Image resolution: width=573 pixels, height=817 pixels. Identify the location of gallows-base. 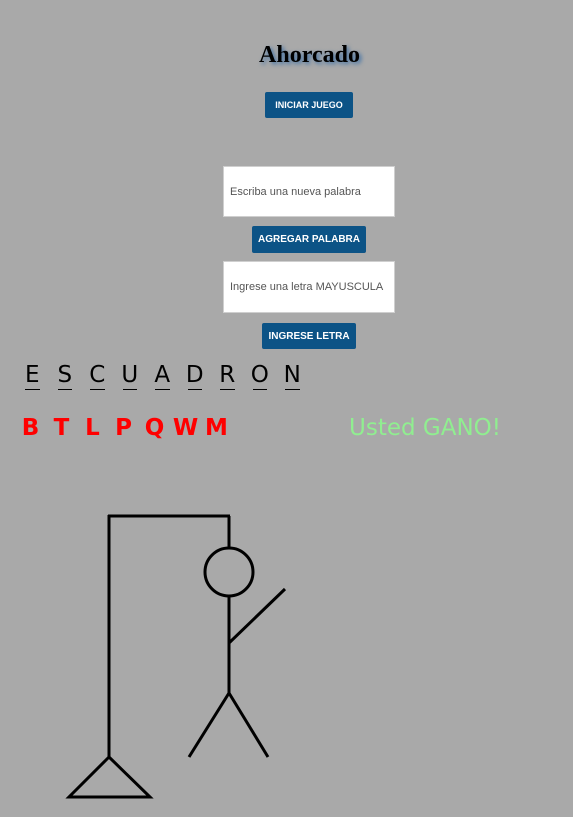
(109, 776).